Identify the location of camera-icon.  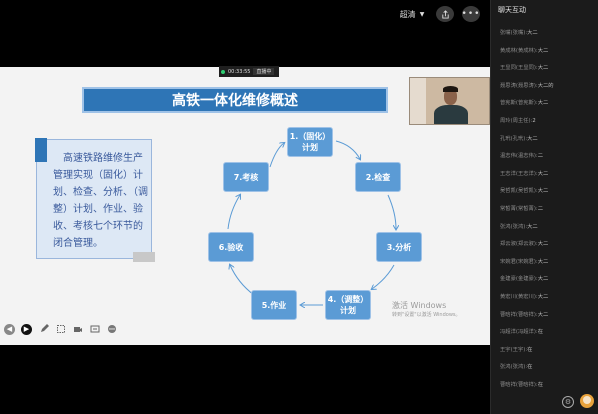
(77, 329).